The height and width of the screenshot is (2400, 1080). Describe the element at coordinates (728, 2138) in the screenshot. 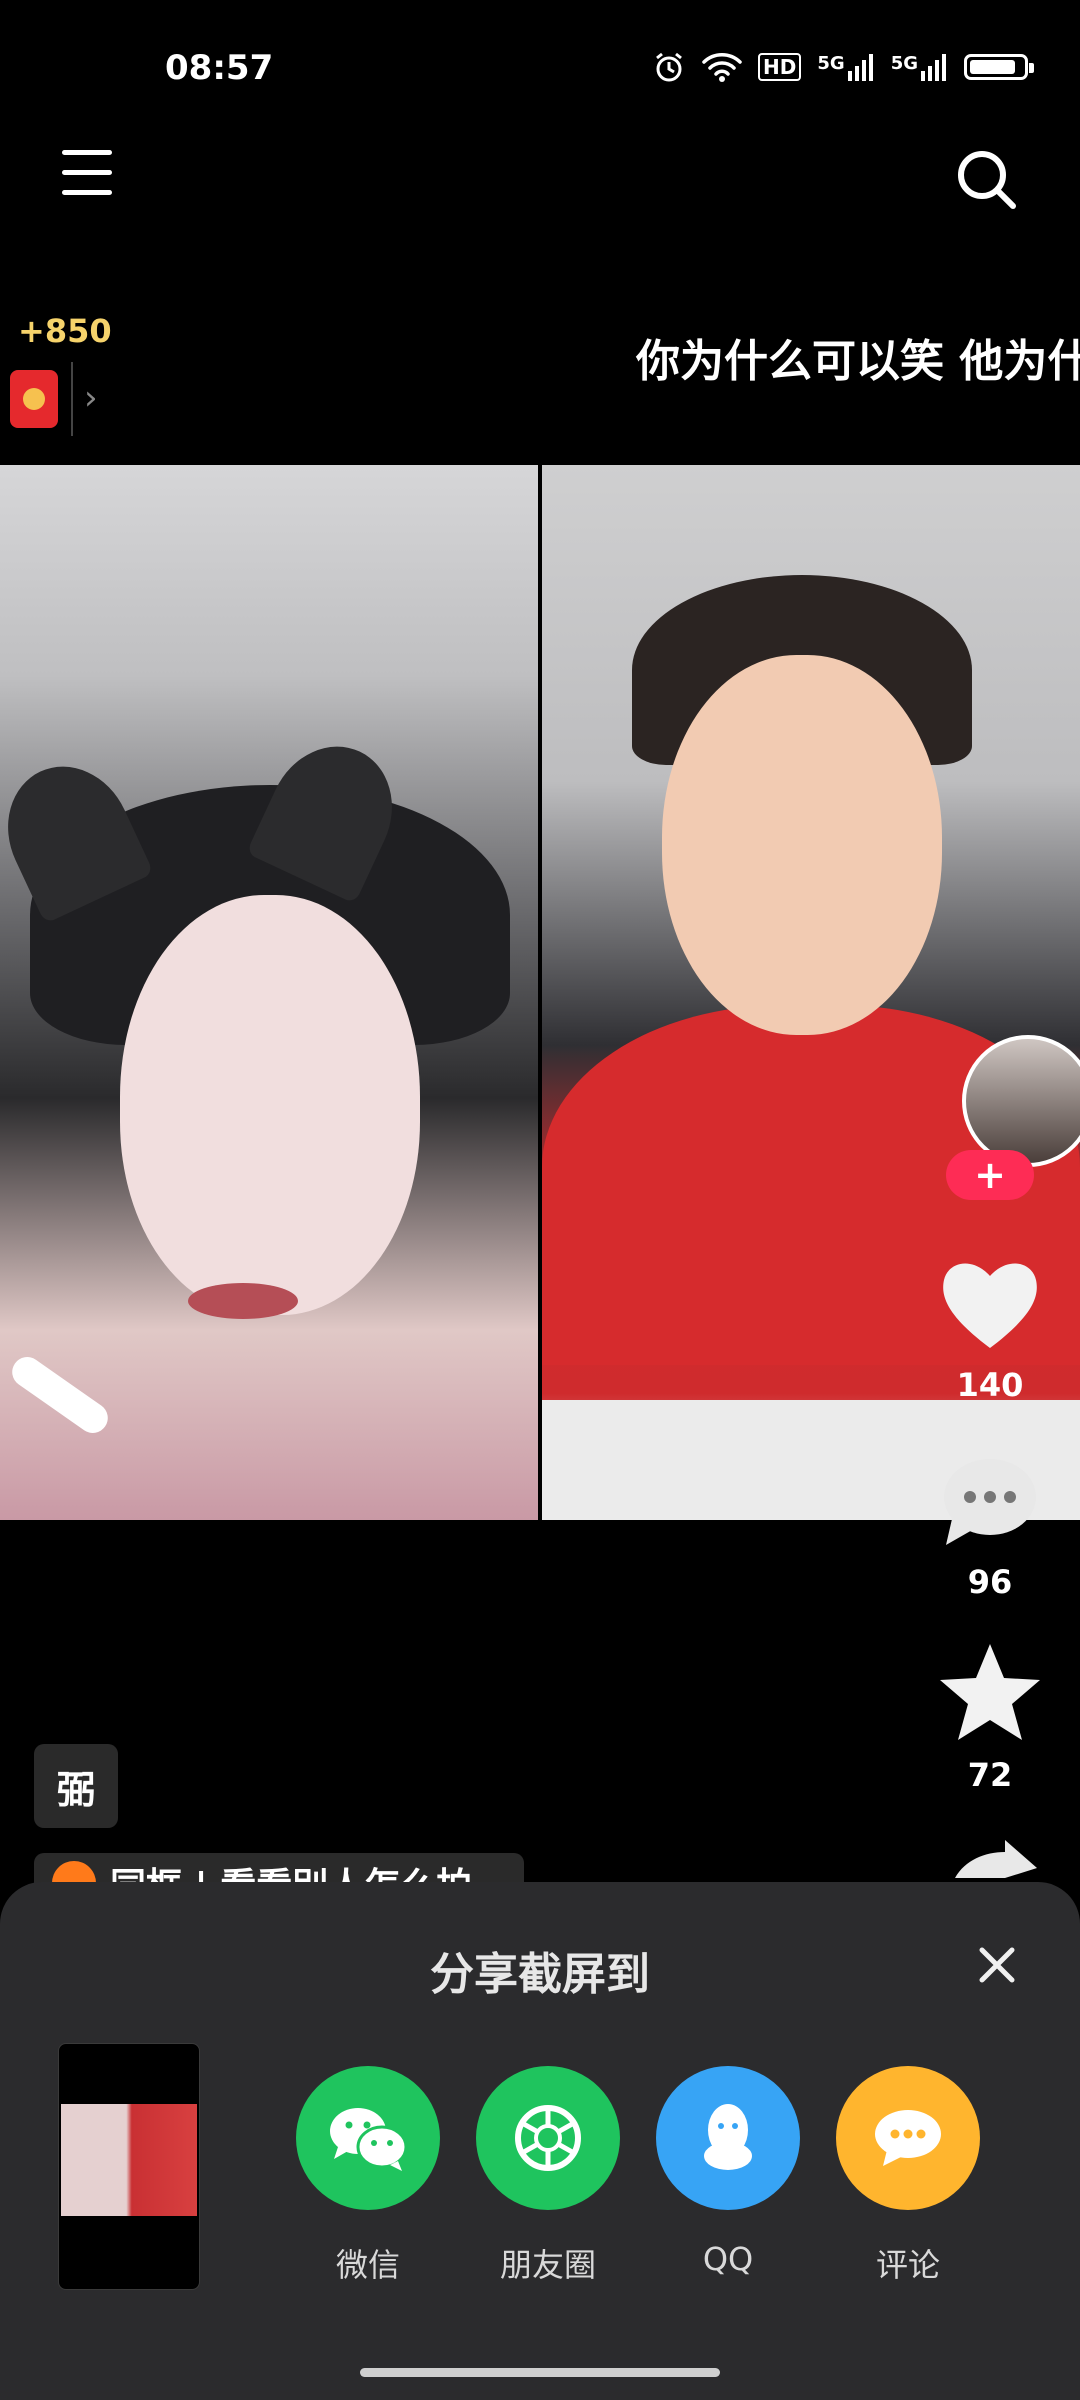

I see `qq-icon` at that location.